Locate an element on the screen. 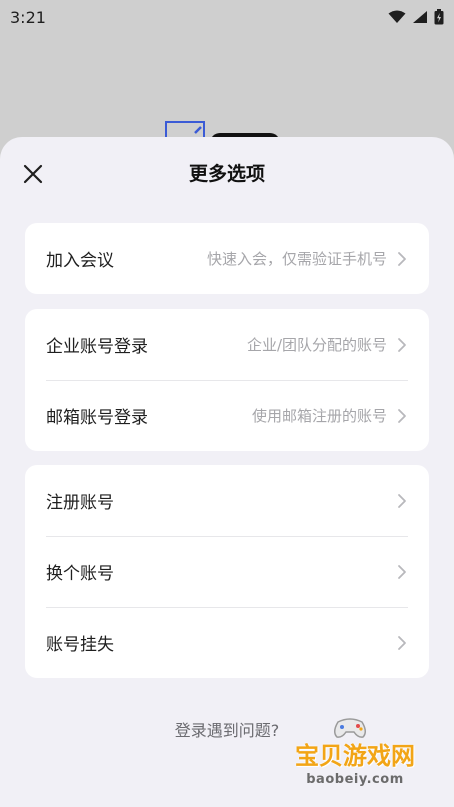 This screenshot has height=807, width=454. register-account-row: 注册账号 is located at coordinates (227, 500).